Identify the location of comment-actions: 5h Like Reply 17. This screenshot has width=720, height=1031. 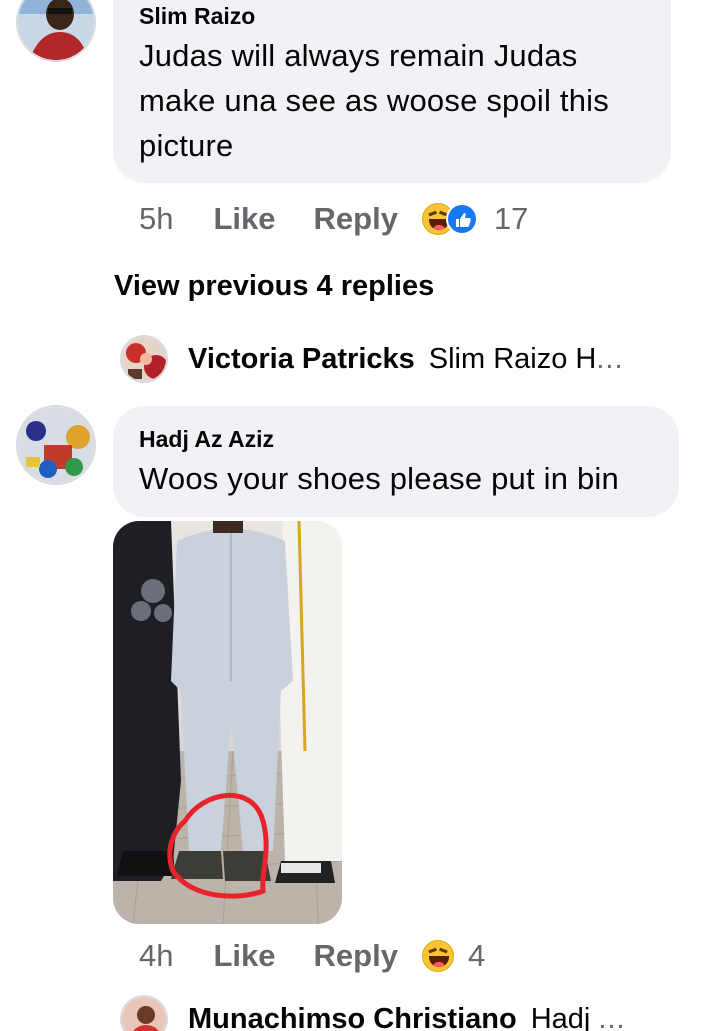
(333, 219).